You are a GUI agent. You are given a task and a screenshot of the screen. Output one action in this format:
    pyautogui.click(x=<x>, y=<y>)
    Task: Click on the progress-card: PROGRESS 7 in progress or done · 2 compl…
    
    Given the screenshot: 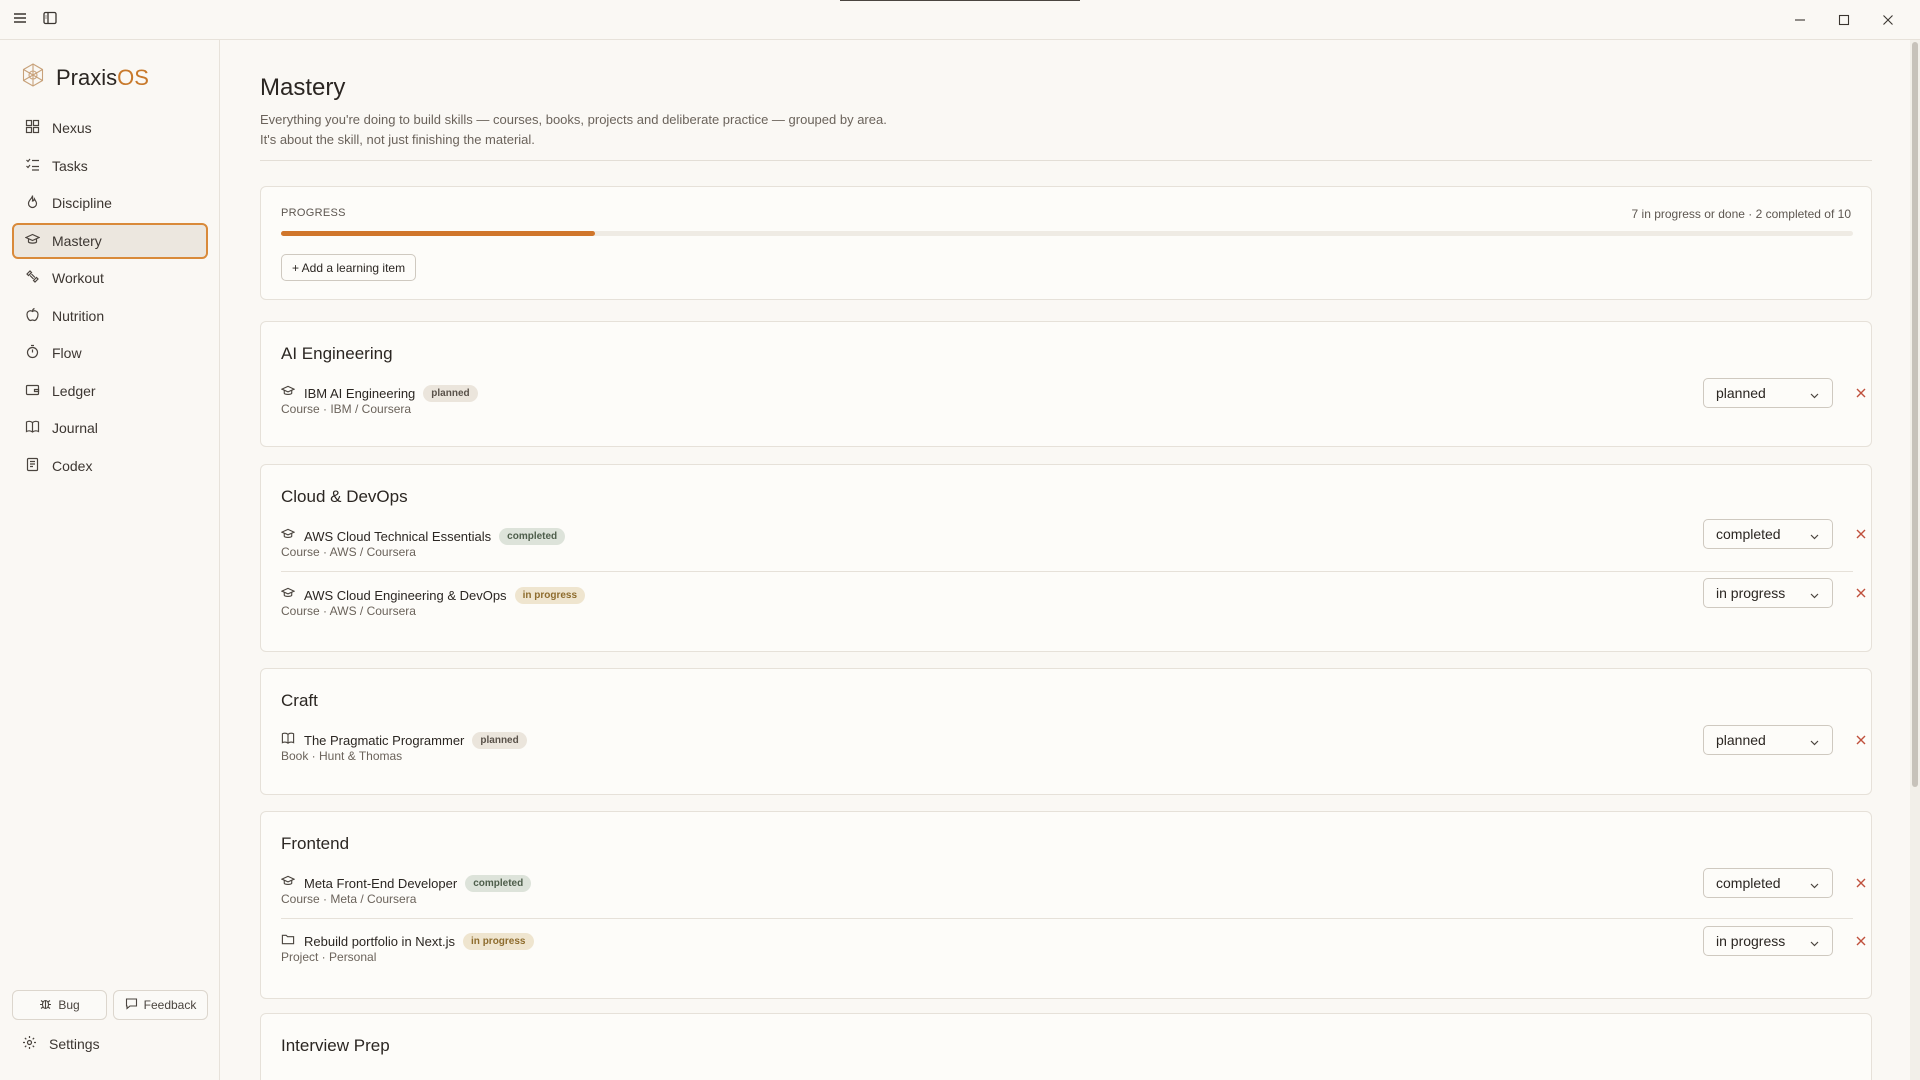 What is the action you would take?
    pyautogui.click(x=1066, y=243)
    